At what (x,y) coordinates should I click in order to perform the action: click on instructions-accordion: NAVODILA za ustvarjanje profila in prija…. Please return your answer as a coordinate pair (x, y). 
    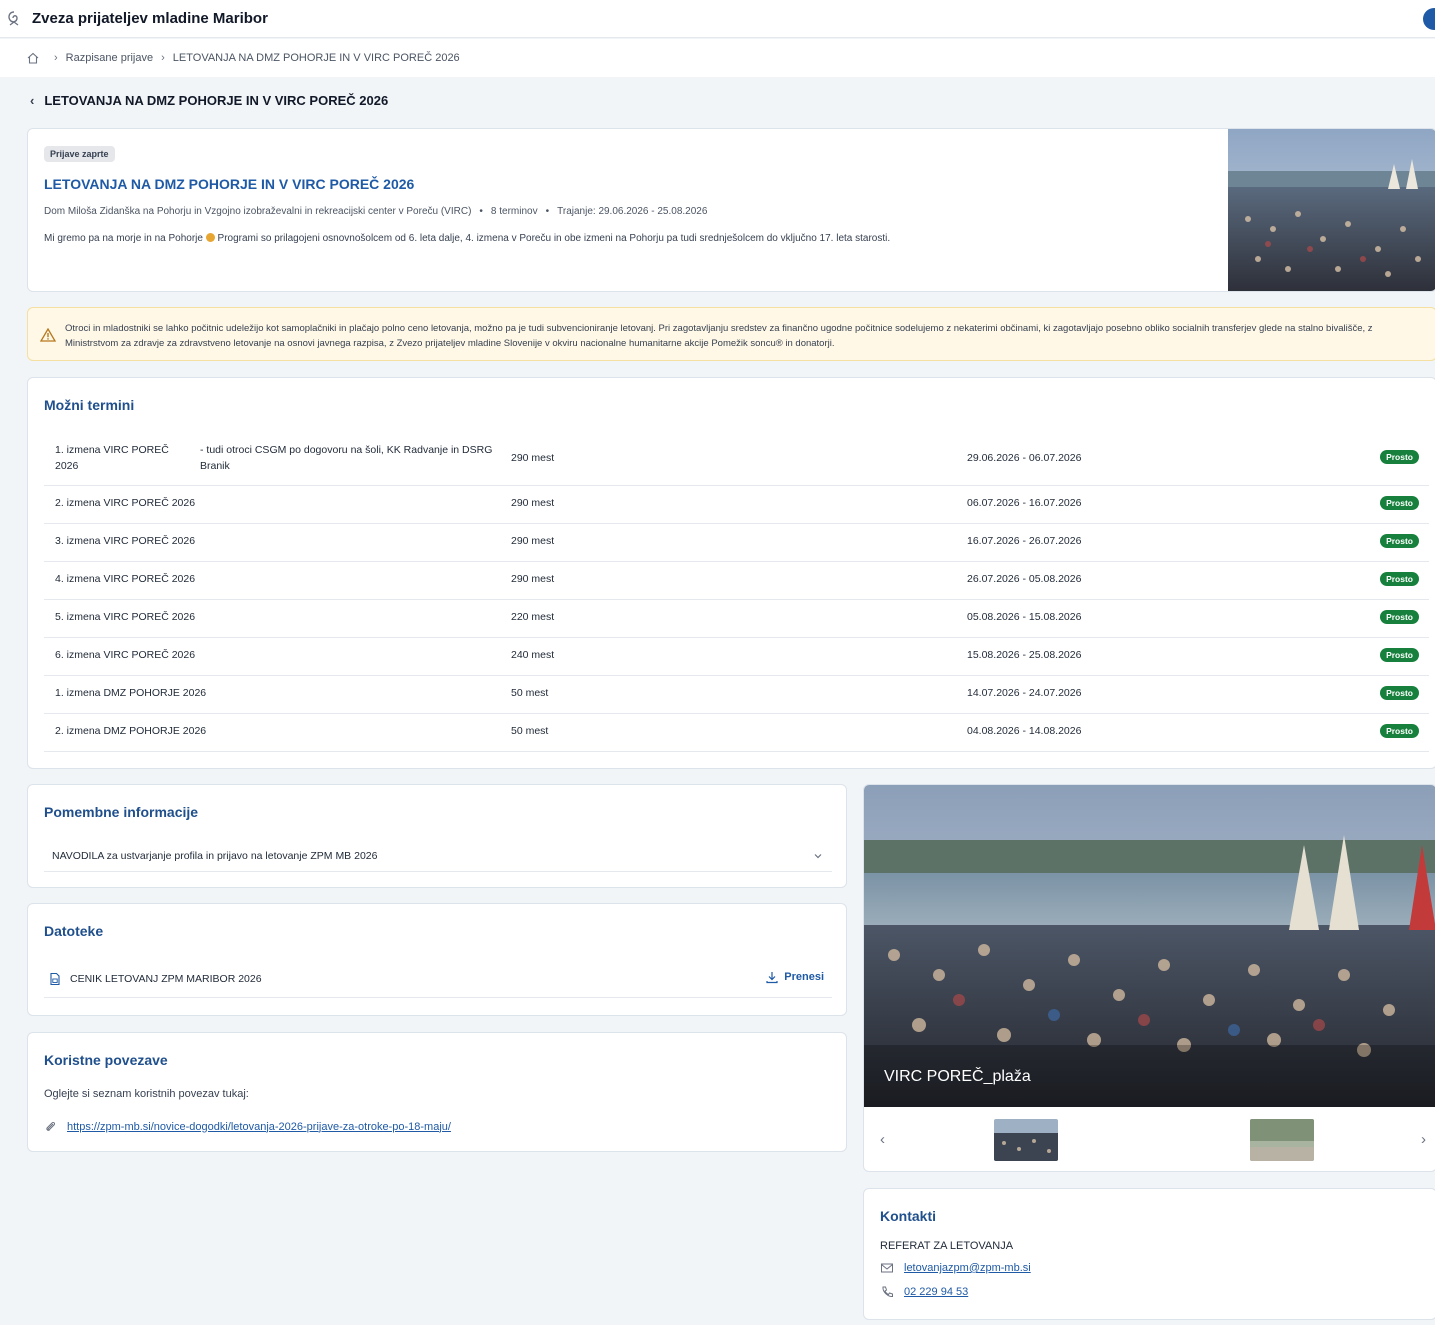
    Looking at the image, I should click on (438, 856).